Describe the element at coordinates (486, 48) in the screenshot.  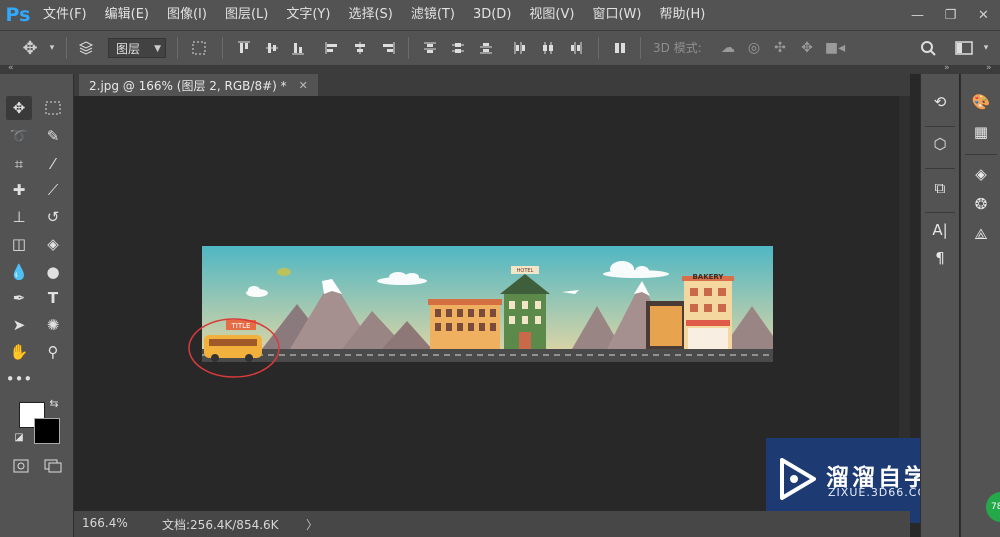
I see `distribute-bottom-icon` at that location.